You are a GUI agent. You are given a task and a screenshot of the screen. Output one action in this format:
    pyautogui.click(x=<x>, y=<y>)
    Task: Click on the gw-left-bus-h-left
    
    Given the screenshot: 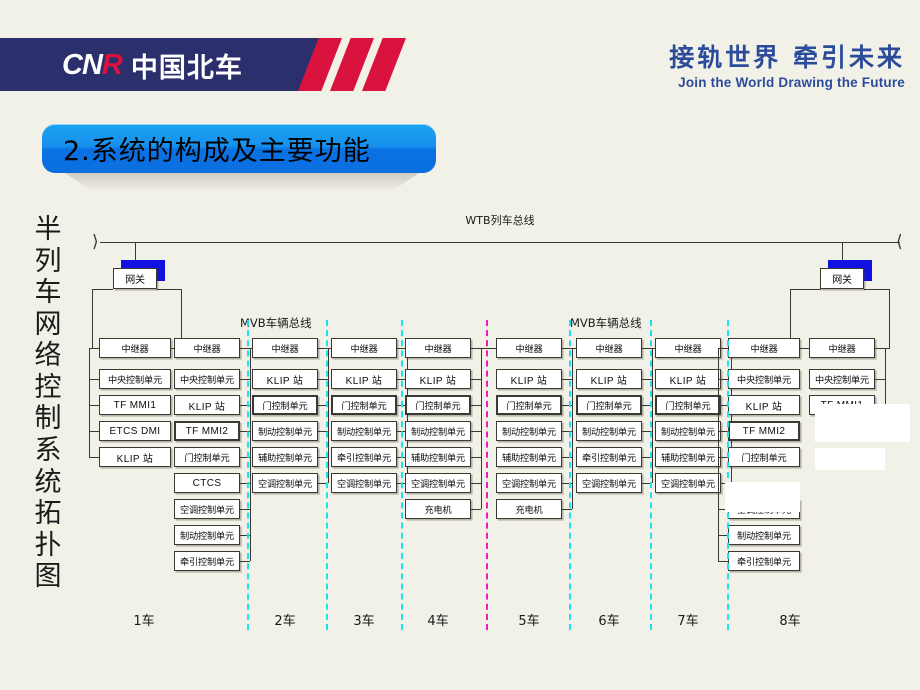 What is the action you would take?
    pyautogui.click(x=102, y=289)
    